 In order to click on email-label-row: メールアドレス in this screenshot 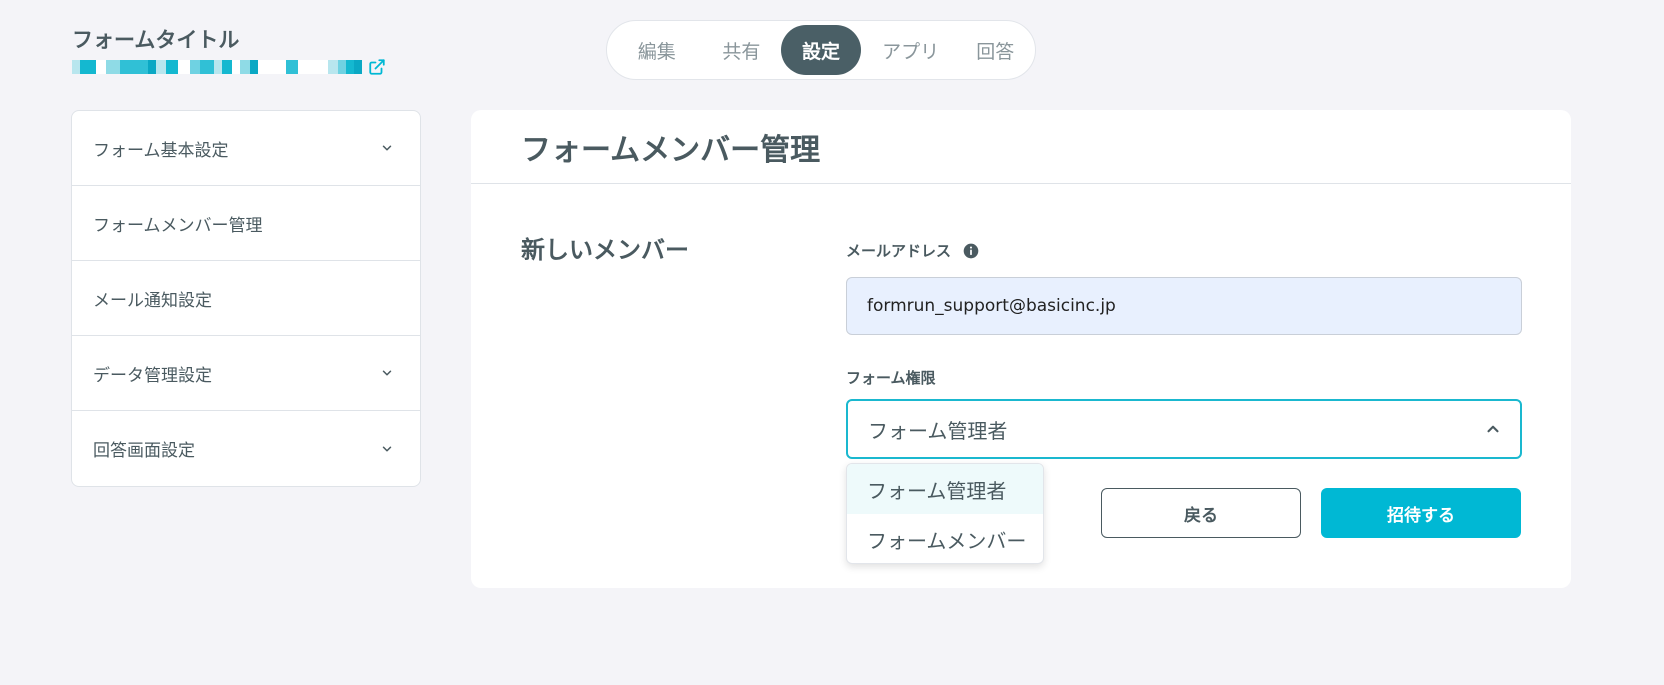, I will do `click(912, 250)`.